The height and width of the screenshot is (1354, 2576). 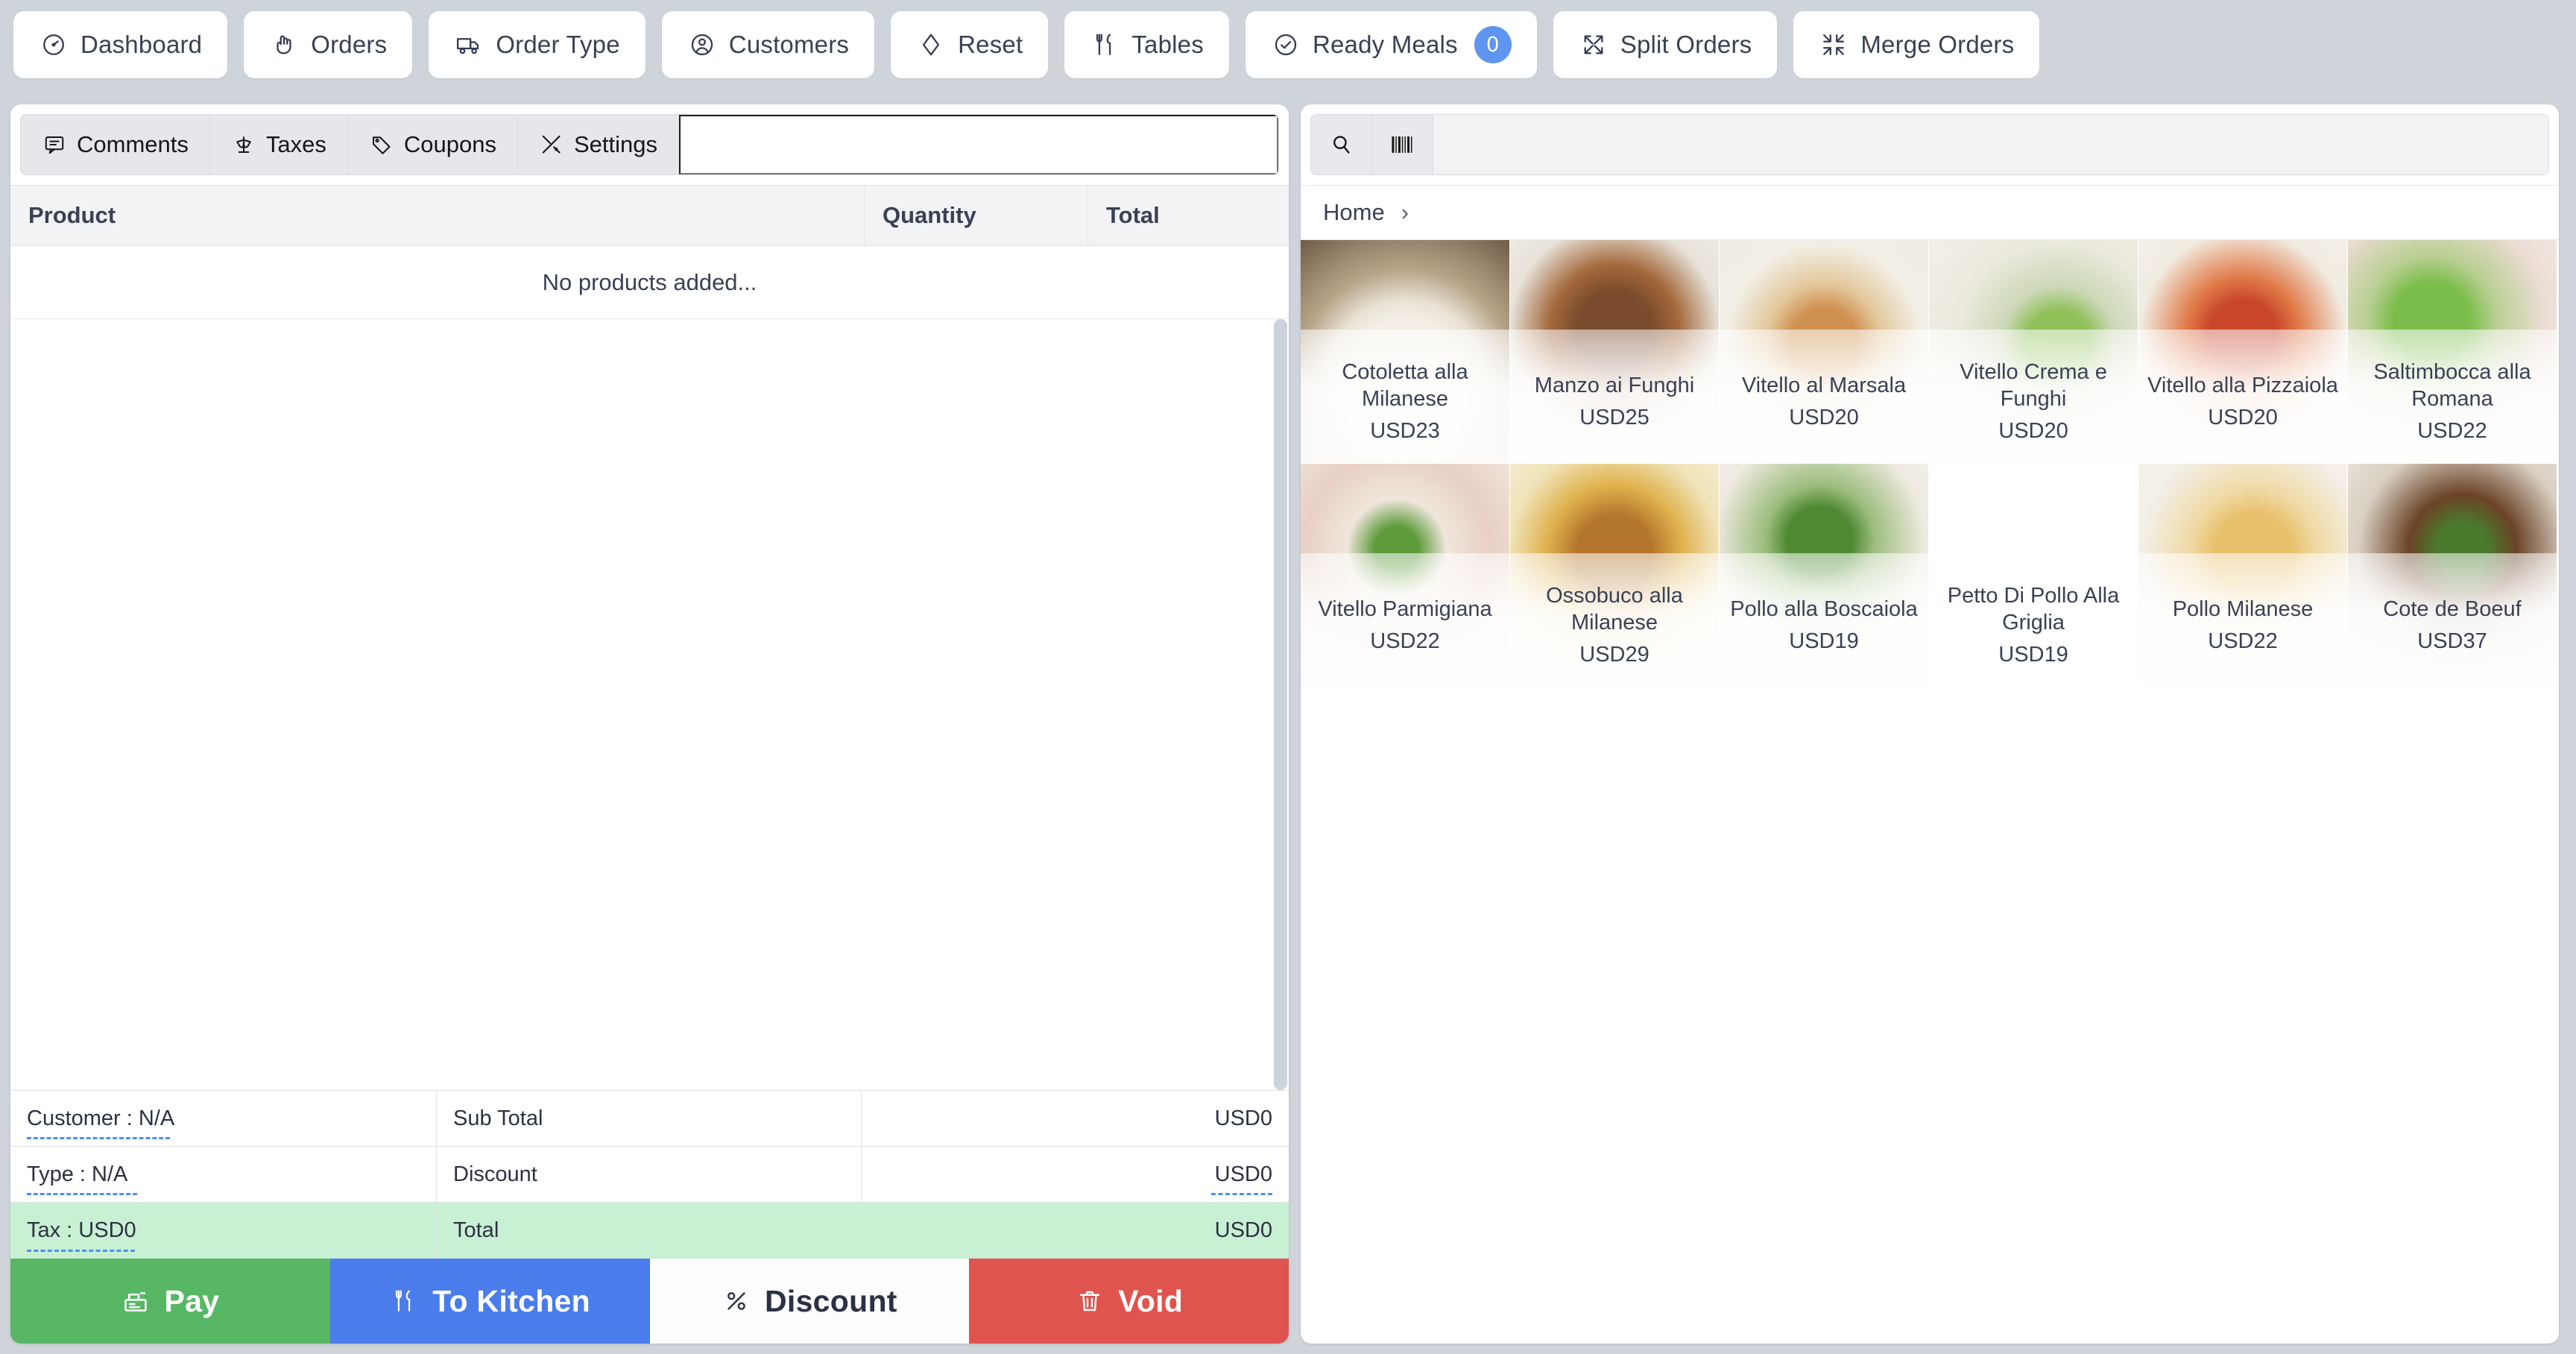 What do you see at coordinates (223, 1174) in the screenshot?
I see `summary-info: Type : N/A` at bounding box center [223, 1174].